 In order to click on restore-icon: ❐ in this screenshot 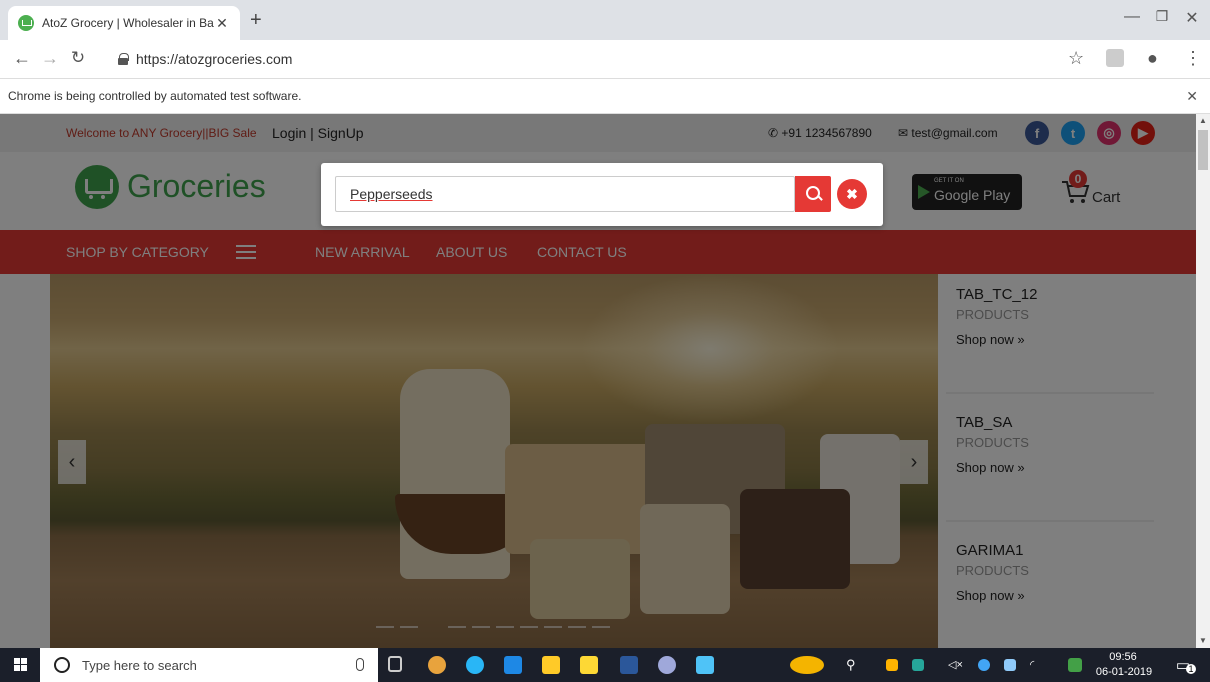, I will do `click(1162, 16)`.